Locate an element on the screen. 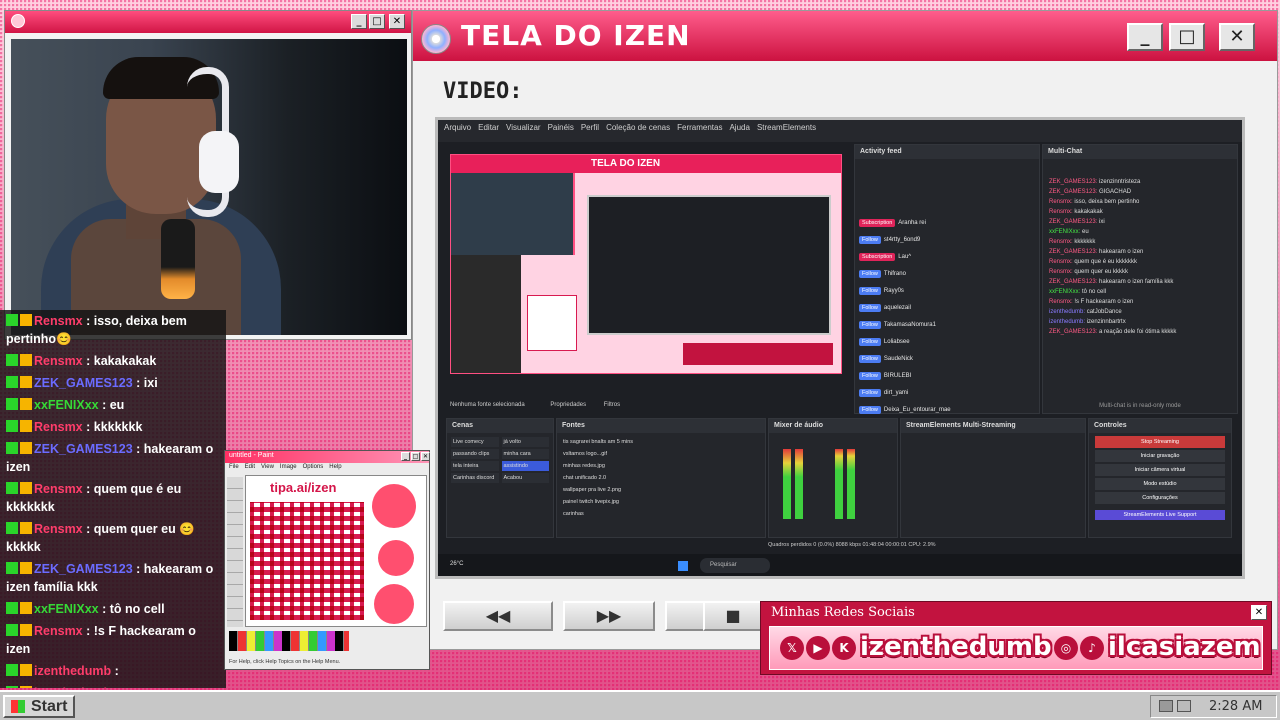  obs-menu-item: Visualizar is located at coordinates (523, 127).